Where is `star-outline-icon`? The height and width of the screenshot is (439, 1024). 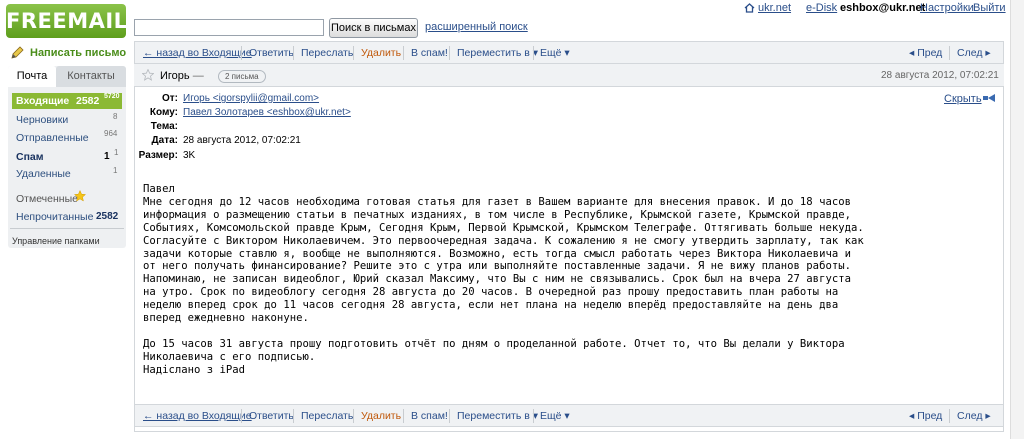 star-outline-icon is located at coordinates (148, 75).